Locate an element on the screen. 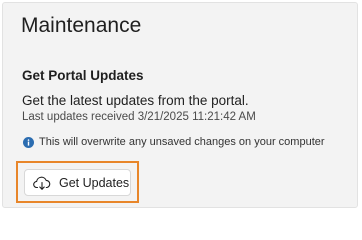 The height and width of the screenshot is (240, 362). info-icon is located at coordinates (28, 142).